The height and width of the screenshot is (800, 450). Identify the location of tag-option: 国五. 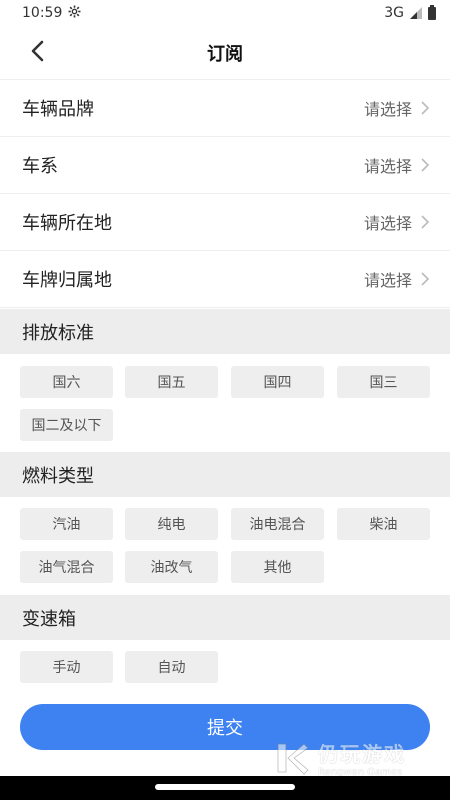
(171, 382).